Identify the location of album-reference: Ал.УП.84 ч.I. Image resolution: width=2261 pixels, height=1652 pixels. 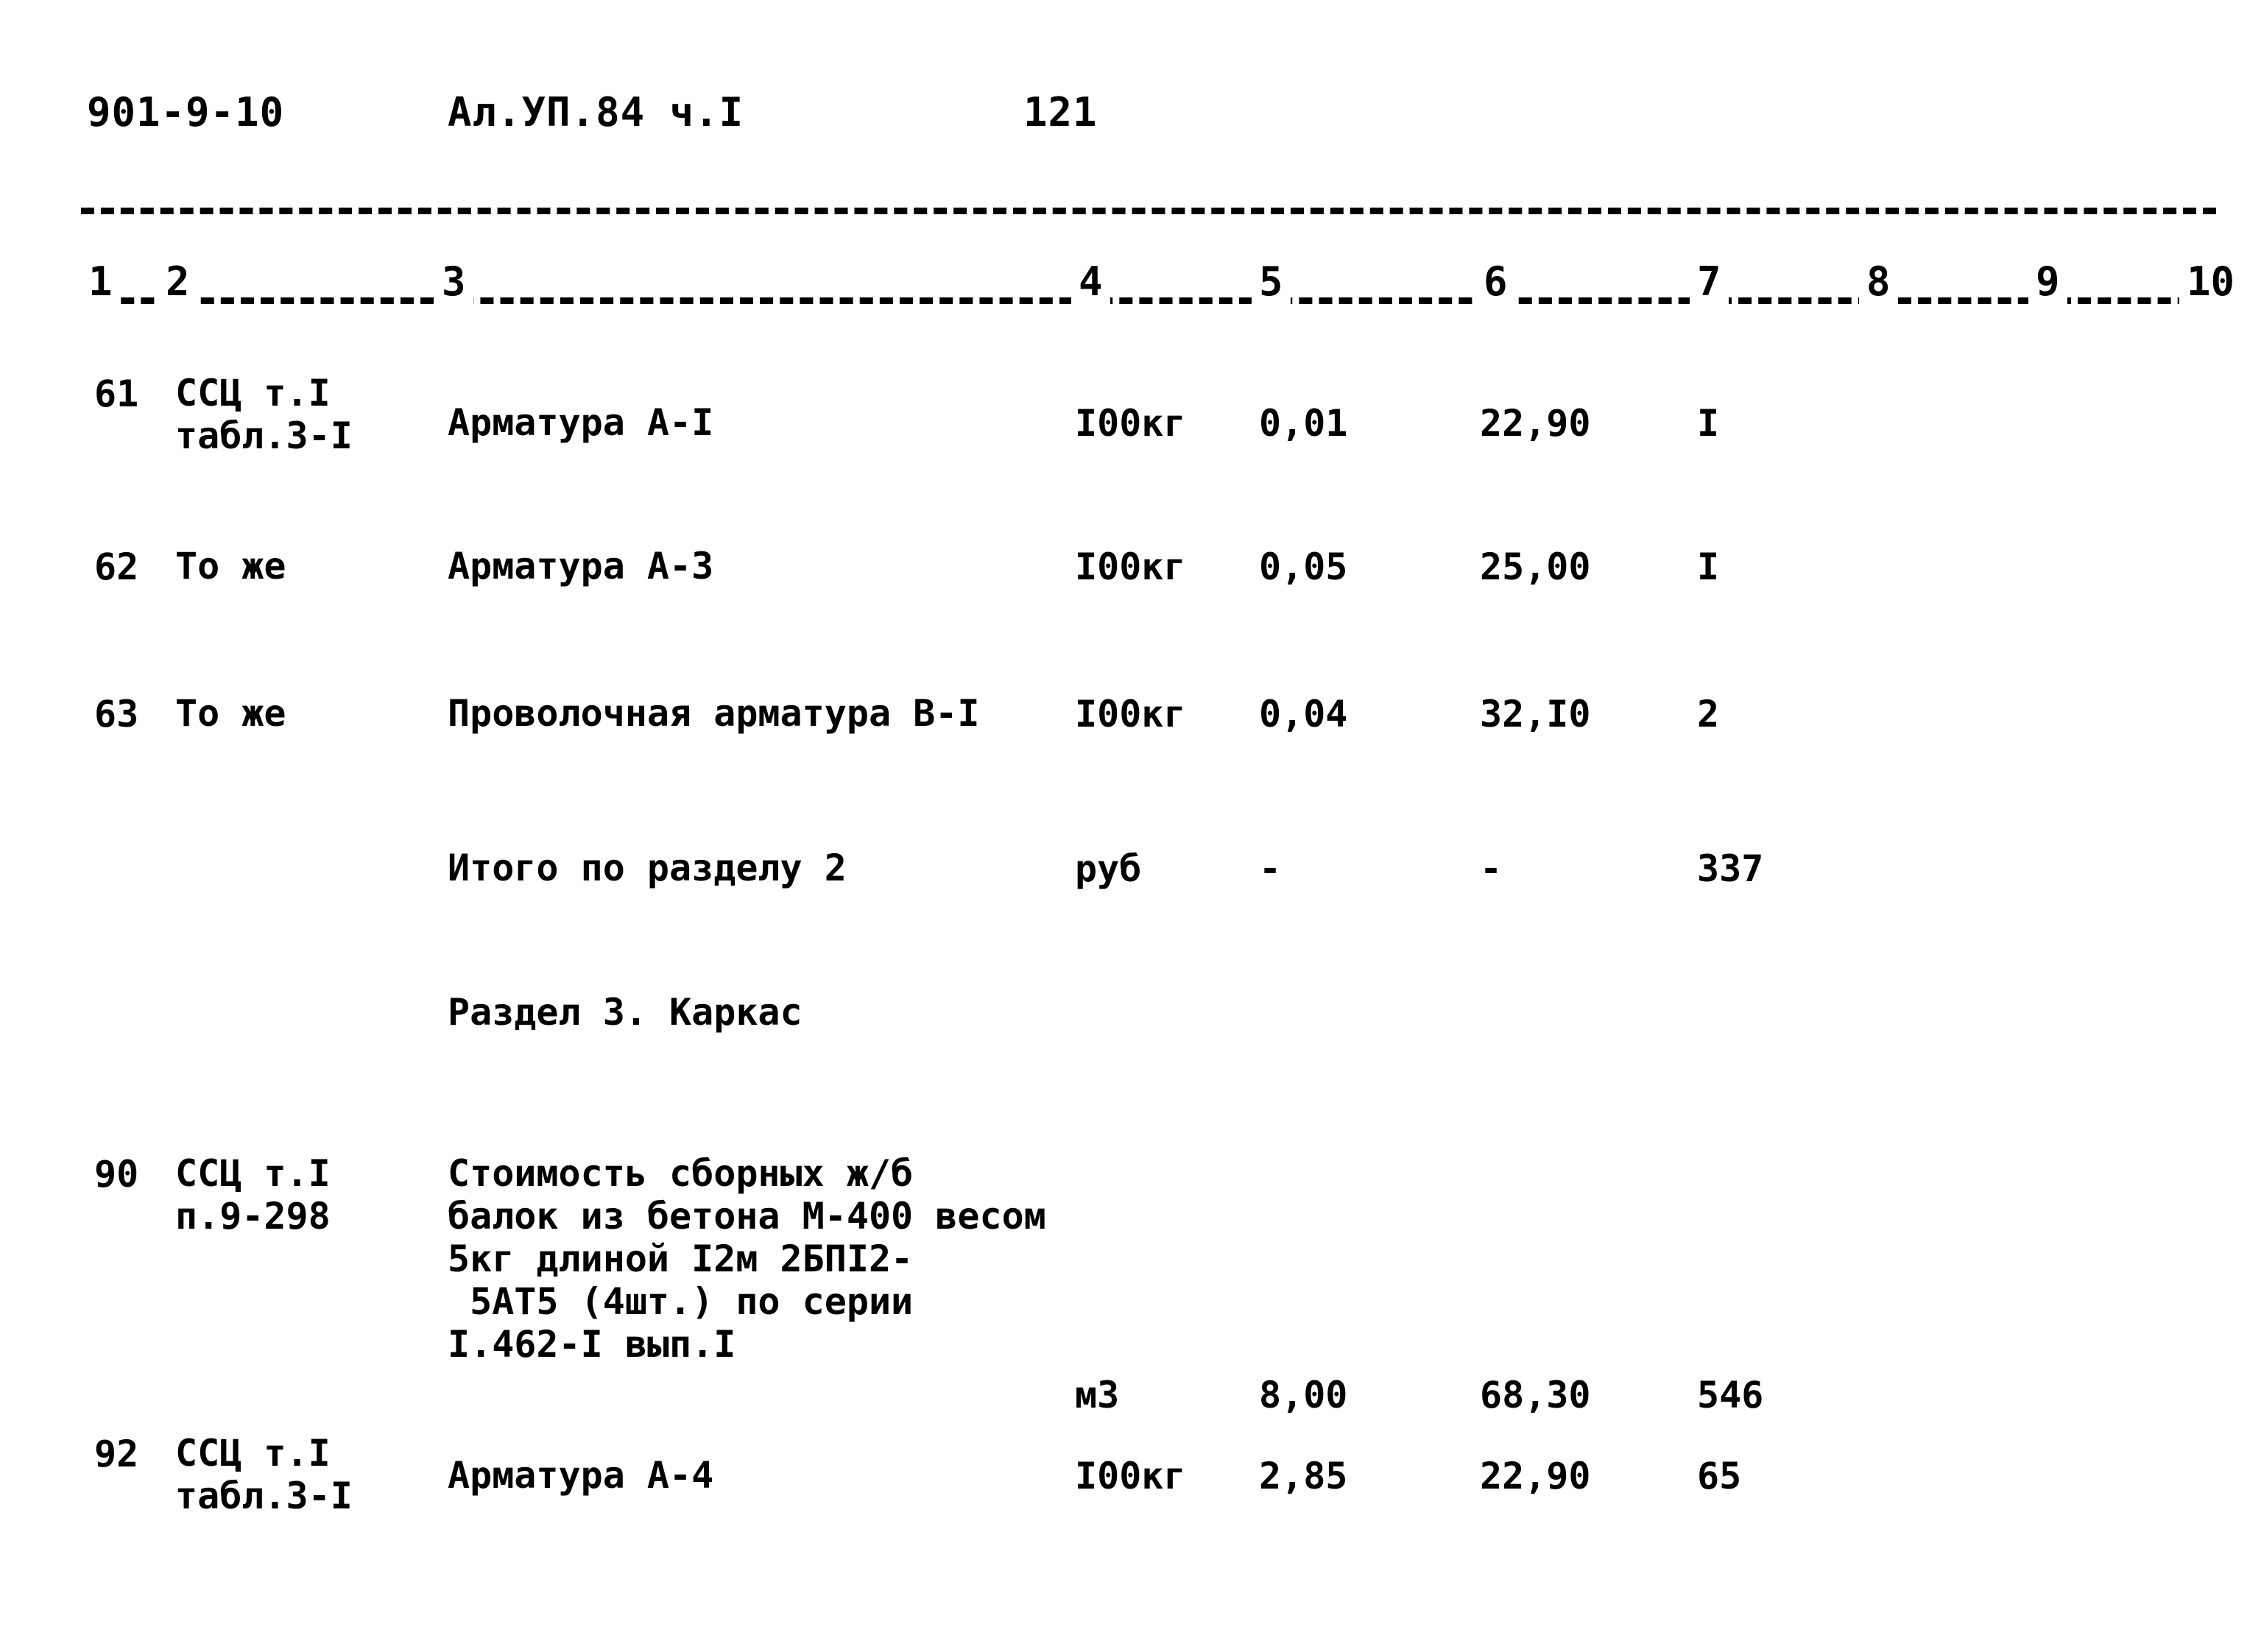
(596, 112).